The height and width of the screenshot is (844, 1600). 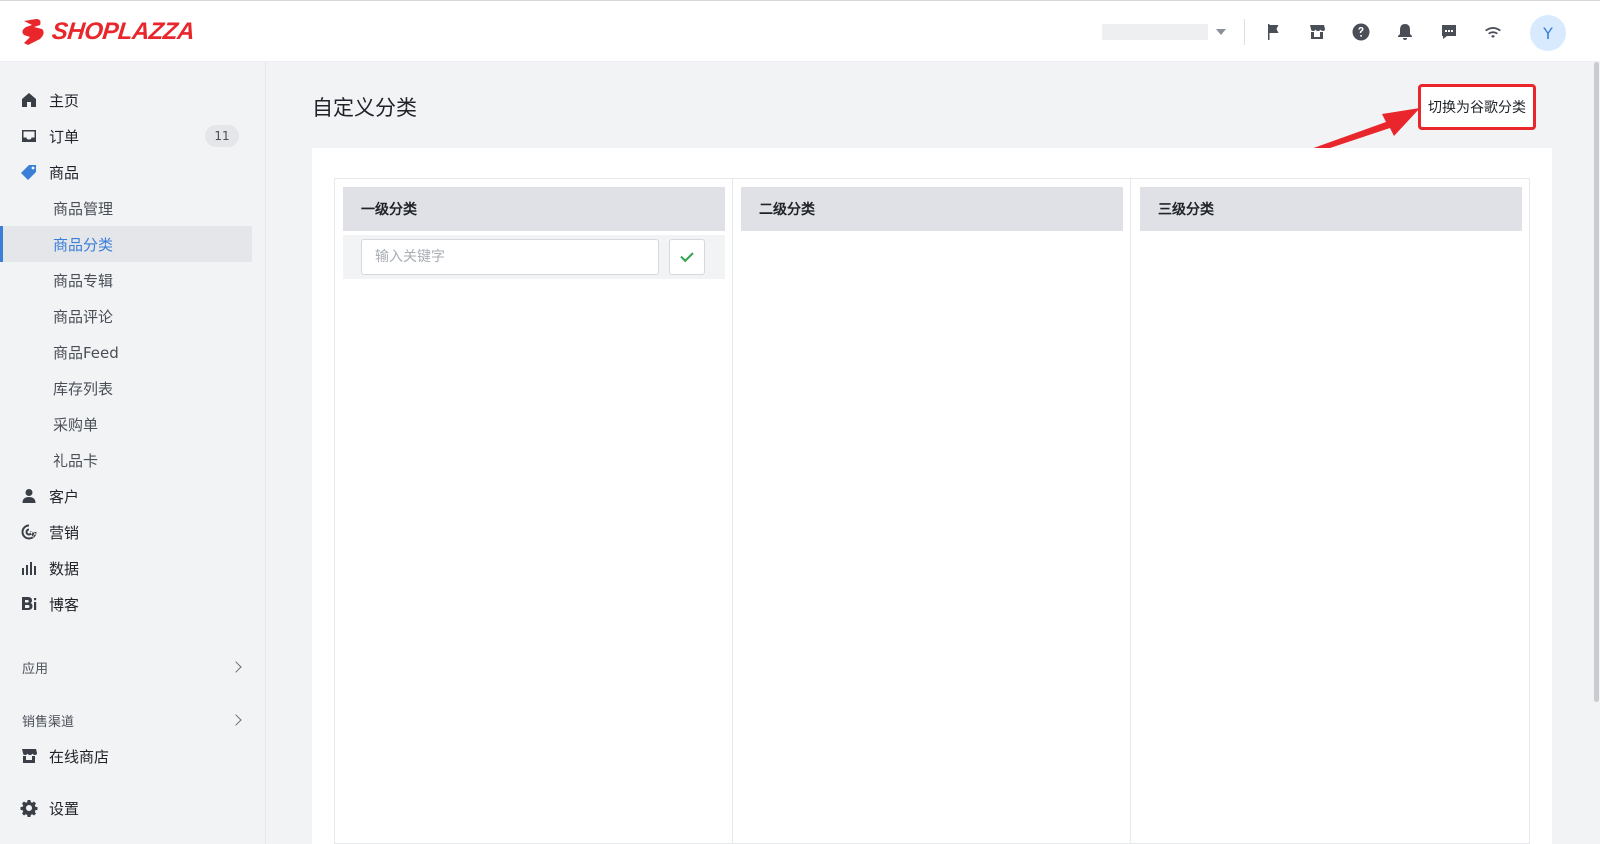 I want to click on confirm-button, so click(x=687, y=257).